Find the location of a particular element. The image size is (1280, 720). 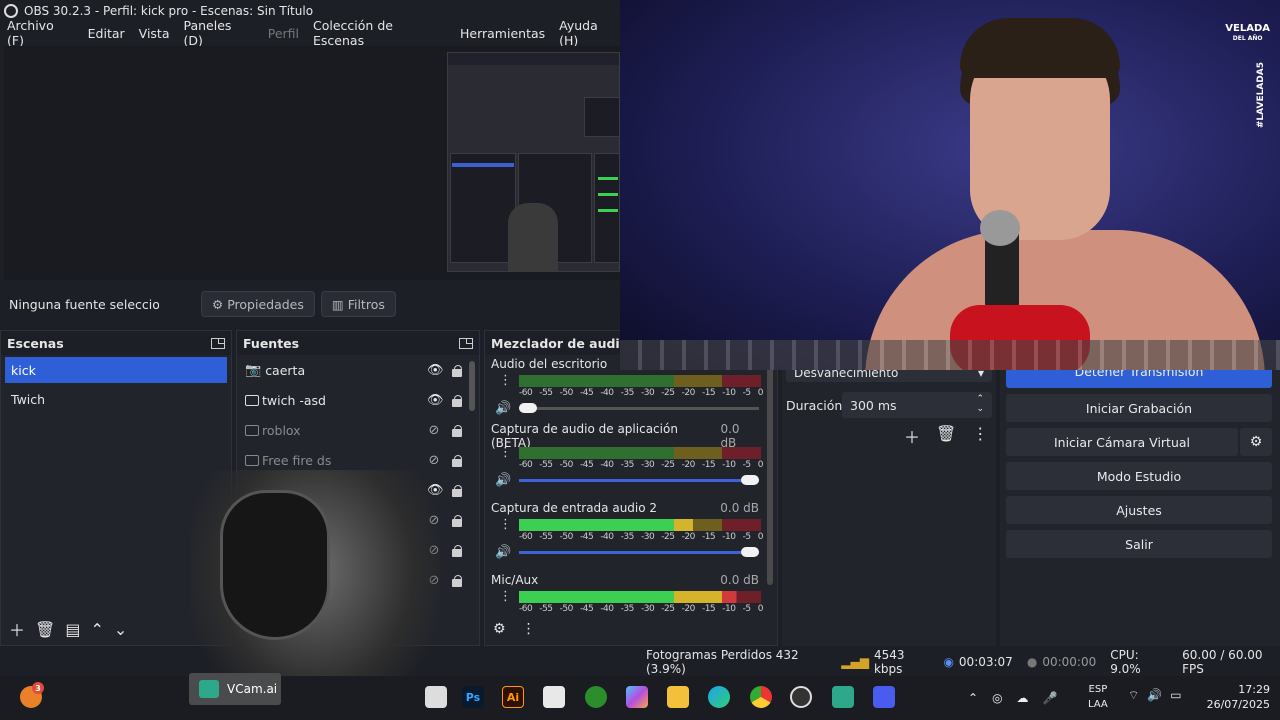

tick-label: -5 is located at coordinates (746, 465).